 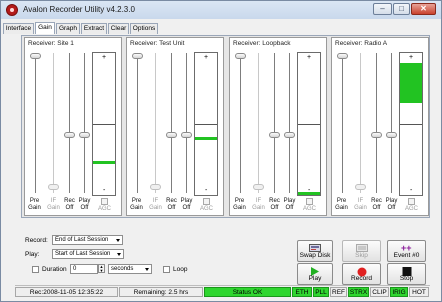 I want to click on indicator-clip: CLIP, so click(x=379, y=292).